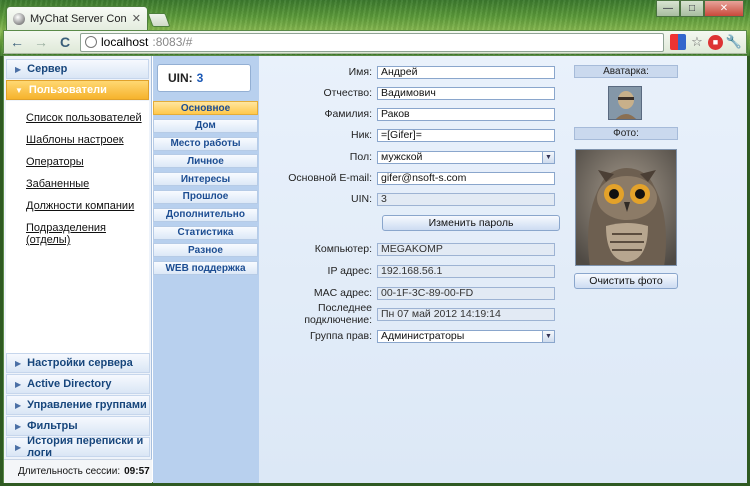 Image resolution: width=750 pixels, height=486 pixels. I want to click on nav-section-filters: ▶ Фильтры, so click(78, 426).